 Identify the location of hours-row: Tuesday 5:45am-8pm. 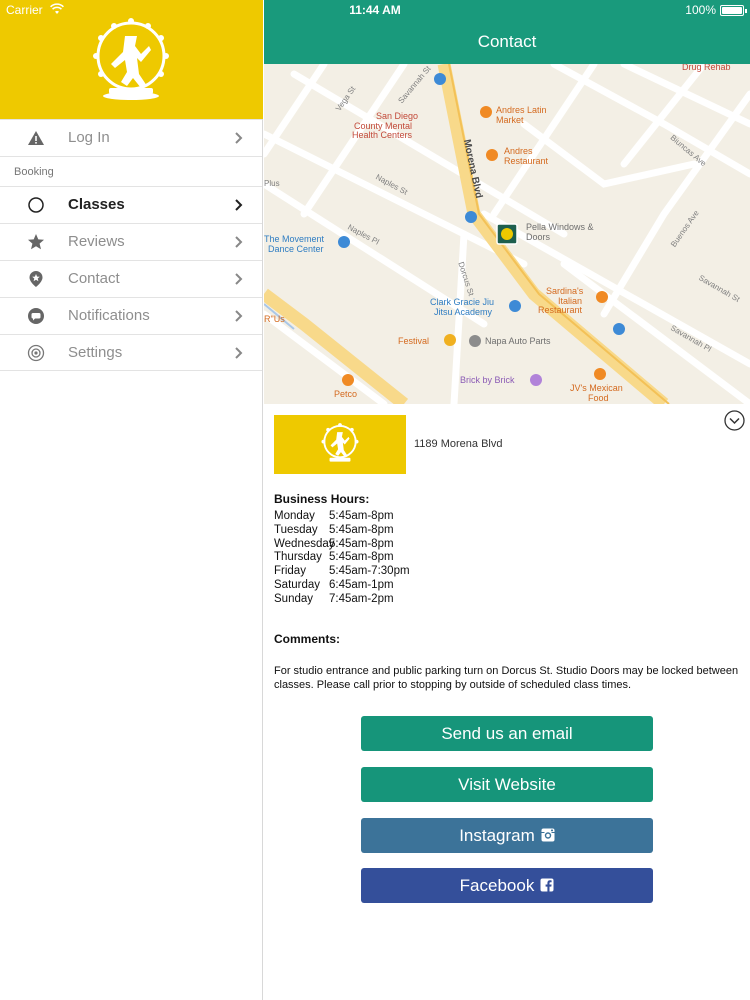
(342, 531).